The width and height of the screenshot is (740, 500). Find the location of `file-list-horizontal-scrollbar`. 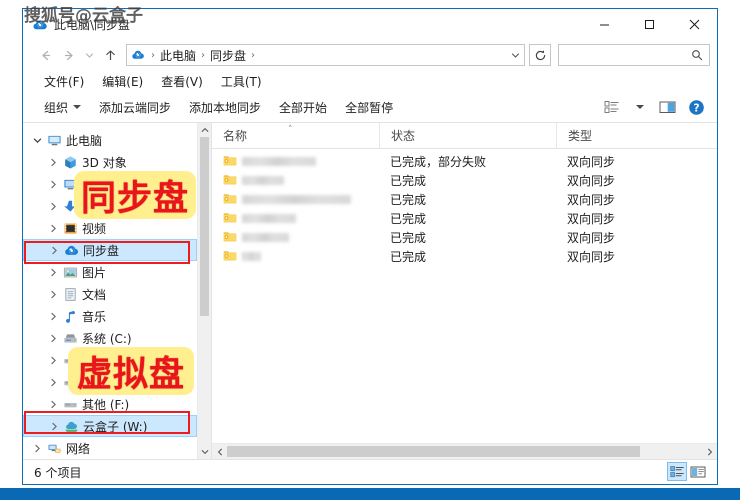

file-list-horizontal-scrollbar is located at coordinates (464, 451).